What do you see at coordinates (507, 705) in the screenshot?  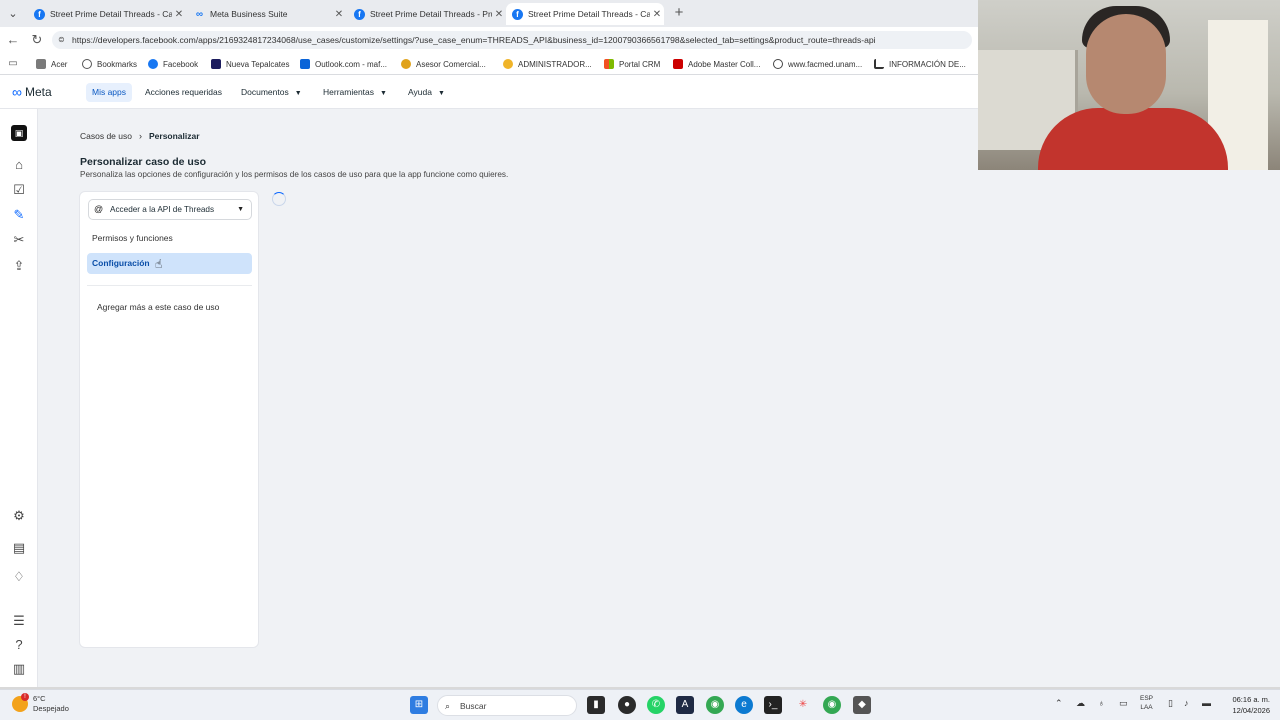 I see `taskbar-search: ⌕ Buscar` at bounding box center [507, 705].